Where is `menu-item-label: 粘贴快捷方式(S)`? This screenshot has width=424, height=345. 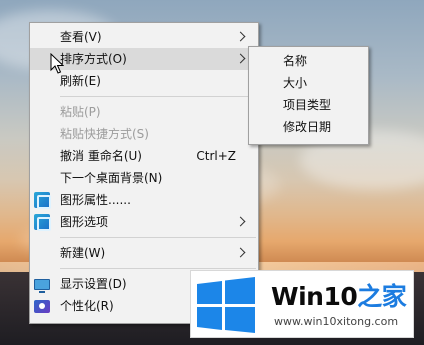
menu-item-label: 粘贴快捷方式(S) is located at coordinates (104, 134).